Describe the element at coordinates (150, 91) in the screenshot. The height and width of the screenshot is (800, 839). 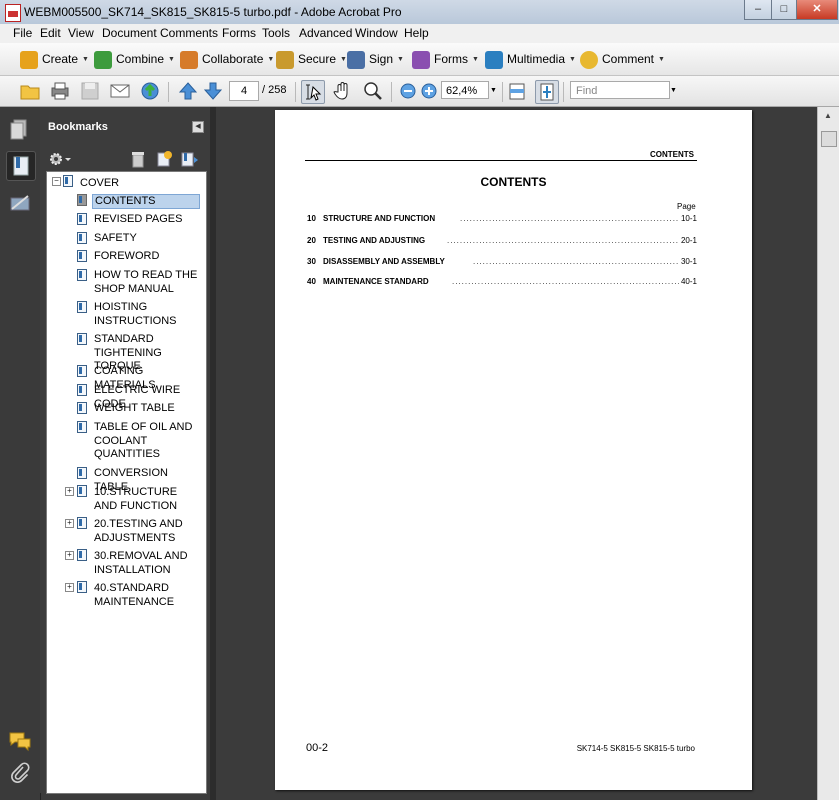
I see `upload-globe-icon` at that location.